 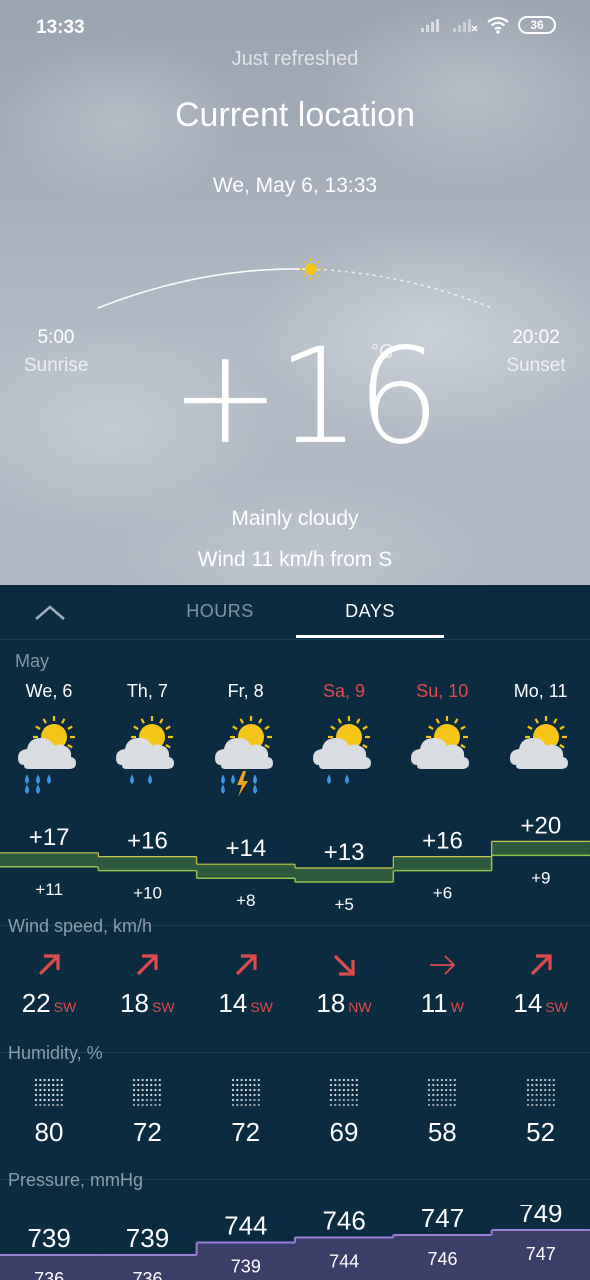 I want to click on status-time: 13:33, so click(x=60, y=27).